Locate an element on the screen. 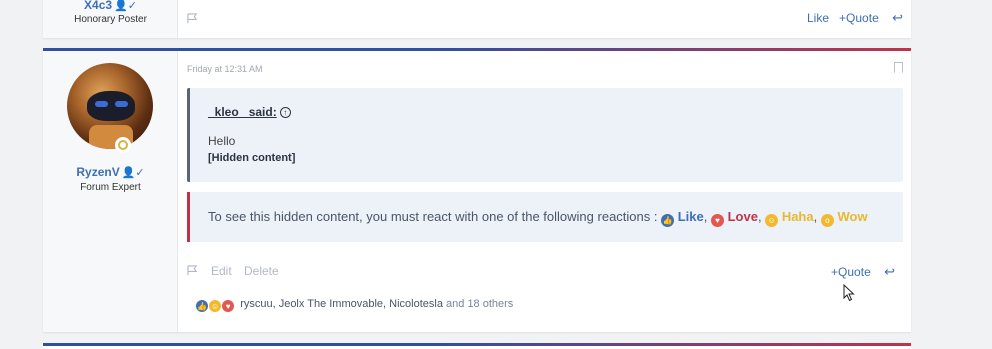 The height and width of the screenshot is (349, 992). avatar-eye-right is located at coordinates (121, 104).